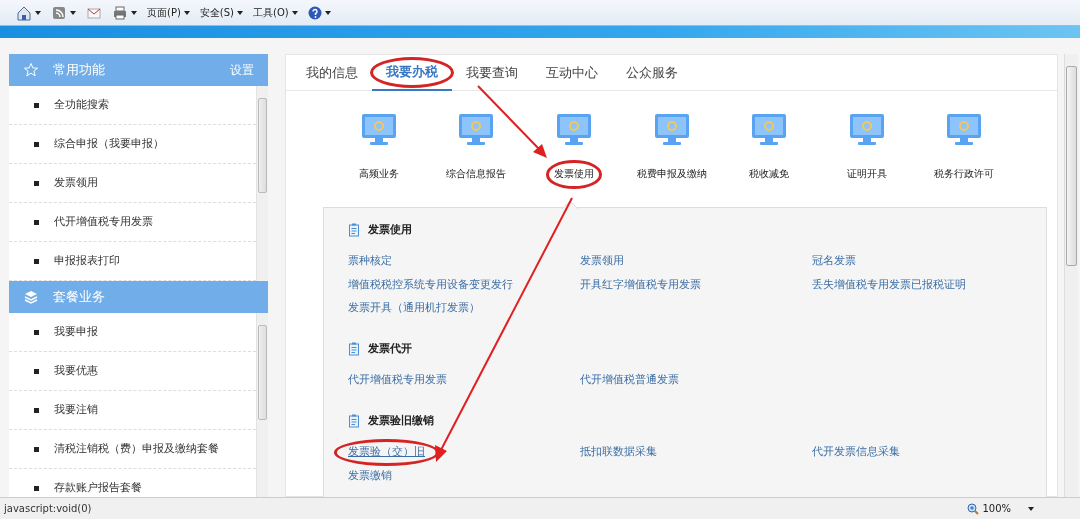 The height and width of the screenshot is (519, 1080). I want to click on section-title: 发票使用, so click(390, 229).